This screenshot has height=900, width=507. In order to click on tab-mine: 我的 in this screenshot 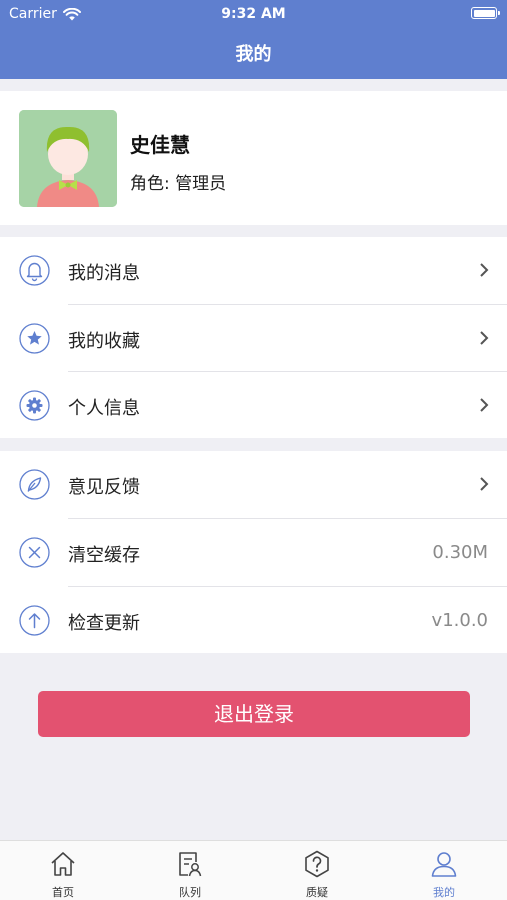, I will do `click(444, 870)`.